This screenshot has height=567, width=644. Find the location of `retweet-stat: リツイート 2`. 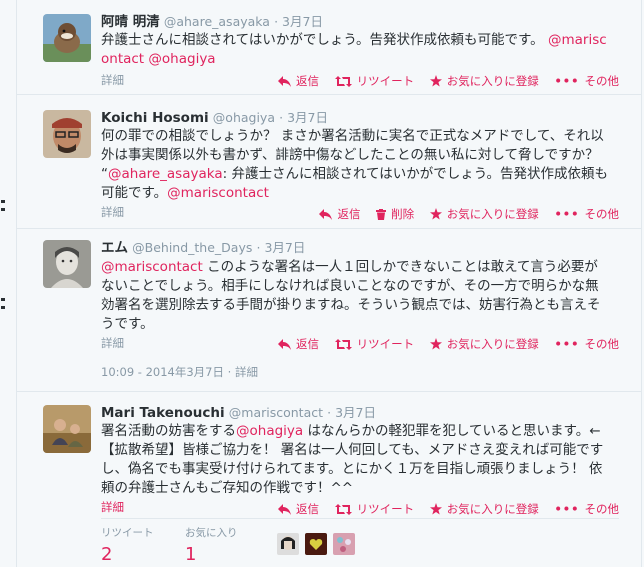

retweet-stat: リツイート 2 is located at coordinates (127, 545).